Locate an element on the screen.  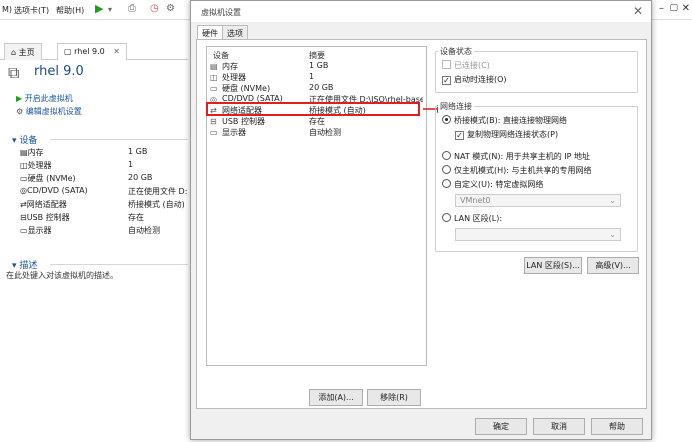
description-text: 在此处键入对该虚拟机的描述。 is located at coordinates (62, 275).